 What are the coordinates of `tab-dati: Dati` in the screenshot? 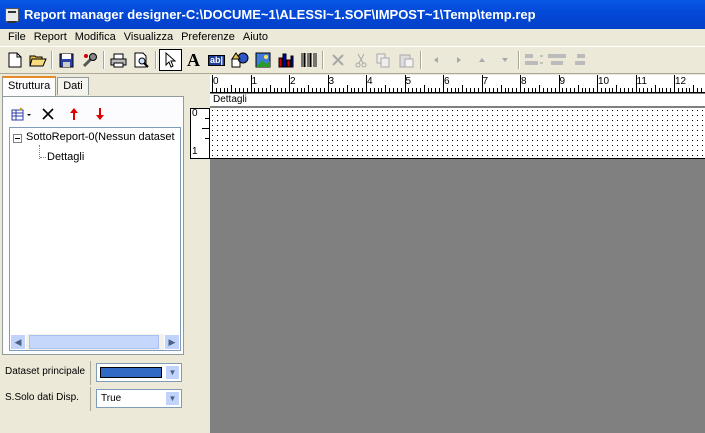 It's located at (73, 86).